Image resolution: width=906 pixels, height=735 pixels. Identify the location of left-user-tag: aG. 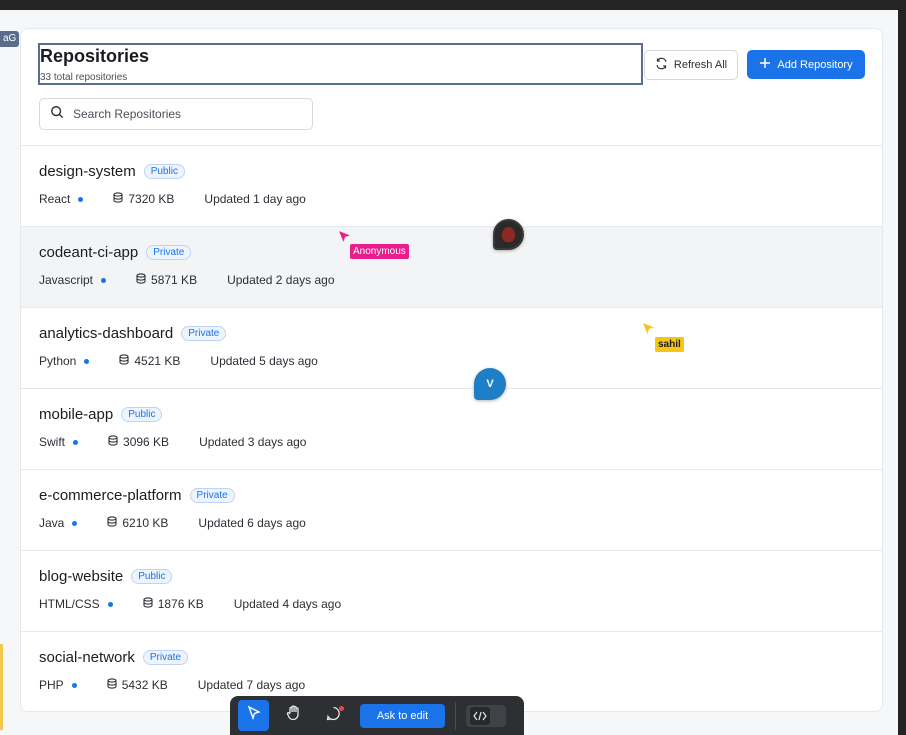
(10, 39).